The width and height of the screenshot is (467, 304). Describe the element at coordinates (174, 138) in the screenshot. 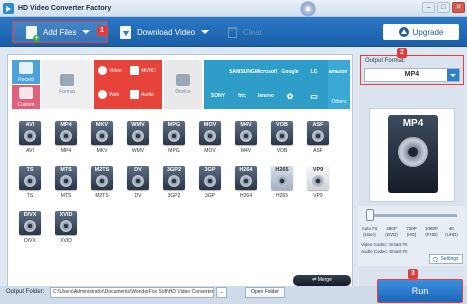

I see `format-option: MPG MPG` at that location.